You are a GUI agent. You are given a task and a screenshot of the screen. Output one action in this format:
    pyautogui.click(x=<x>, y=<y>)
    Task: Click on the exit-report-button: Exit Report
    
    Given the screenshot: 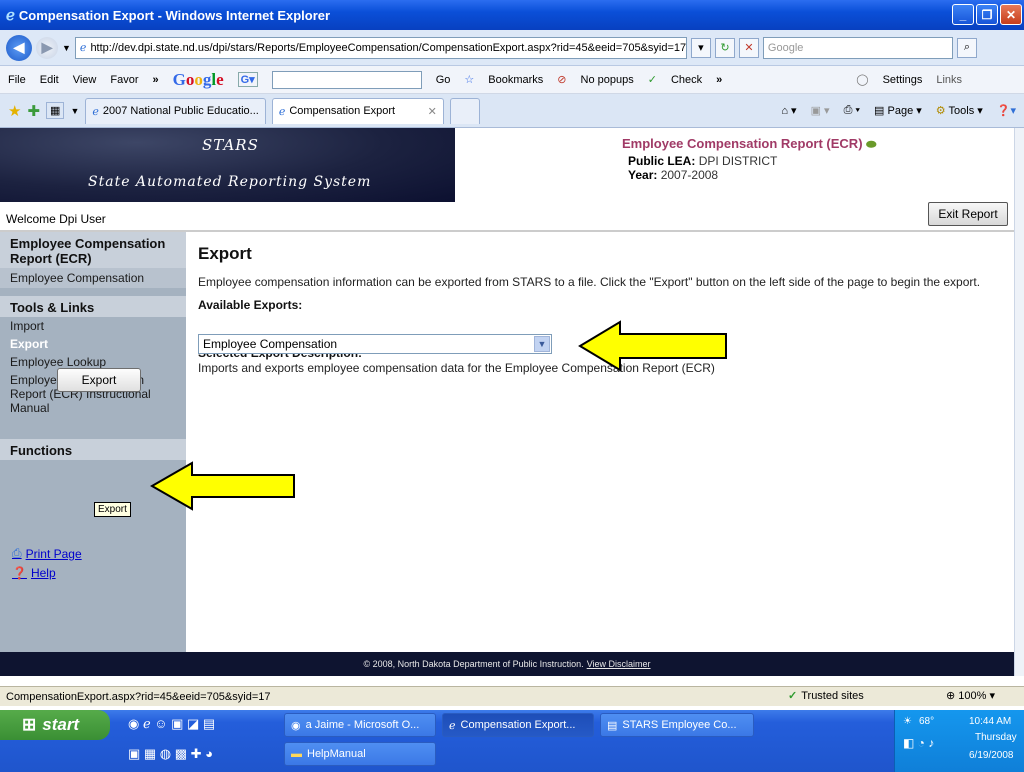 What is the action you would take?
    pyautogui.click(x=968, y=214)
    